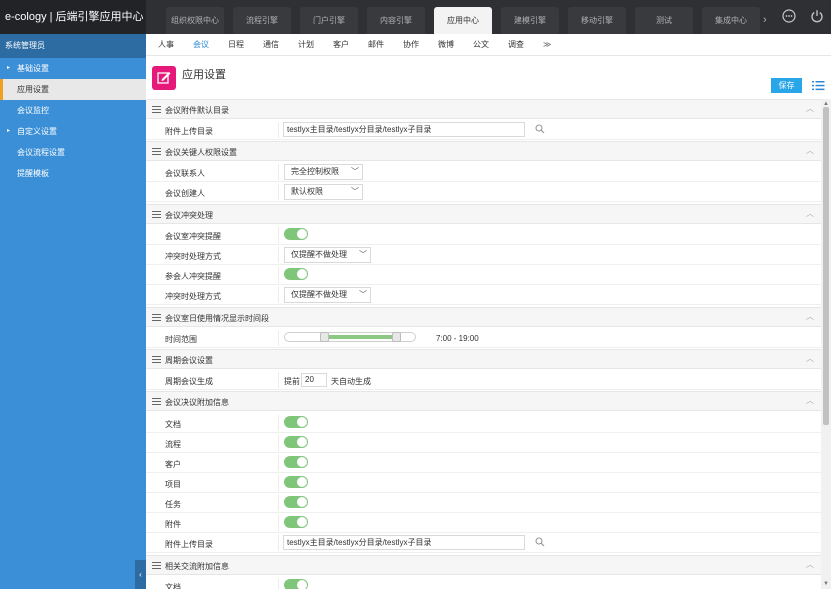  I want to click on top-tab-portal: 门户引擎, so click(329, 20).